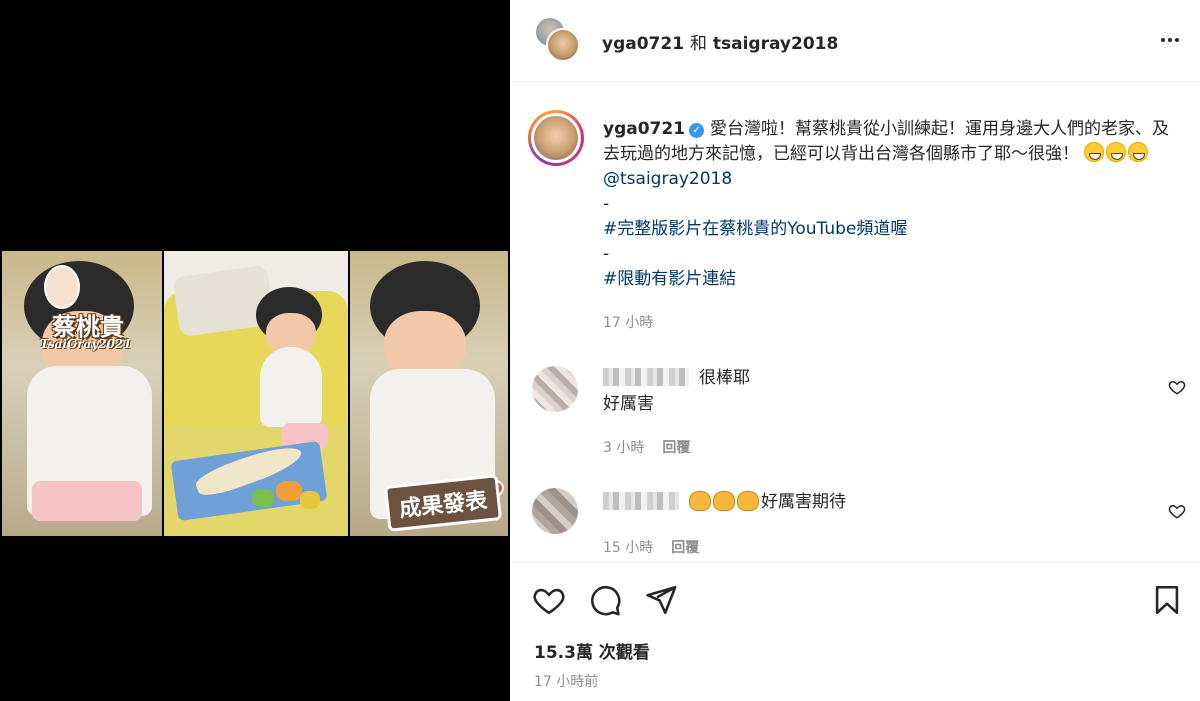  I want to click on comment-meta: 3 小時 回覆, so click(646, 447).